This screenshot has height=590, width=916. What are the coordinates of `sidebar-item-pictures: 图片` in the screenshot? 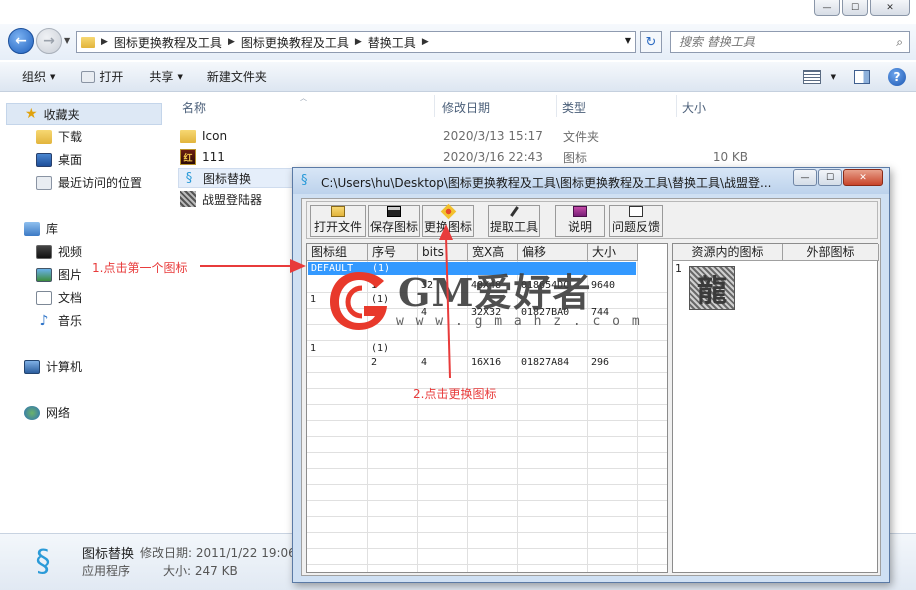 It's located at (59, 274).